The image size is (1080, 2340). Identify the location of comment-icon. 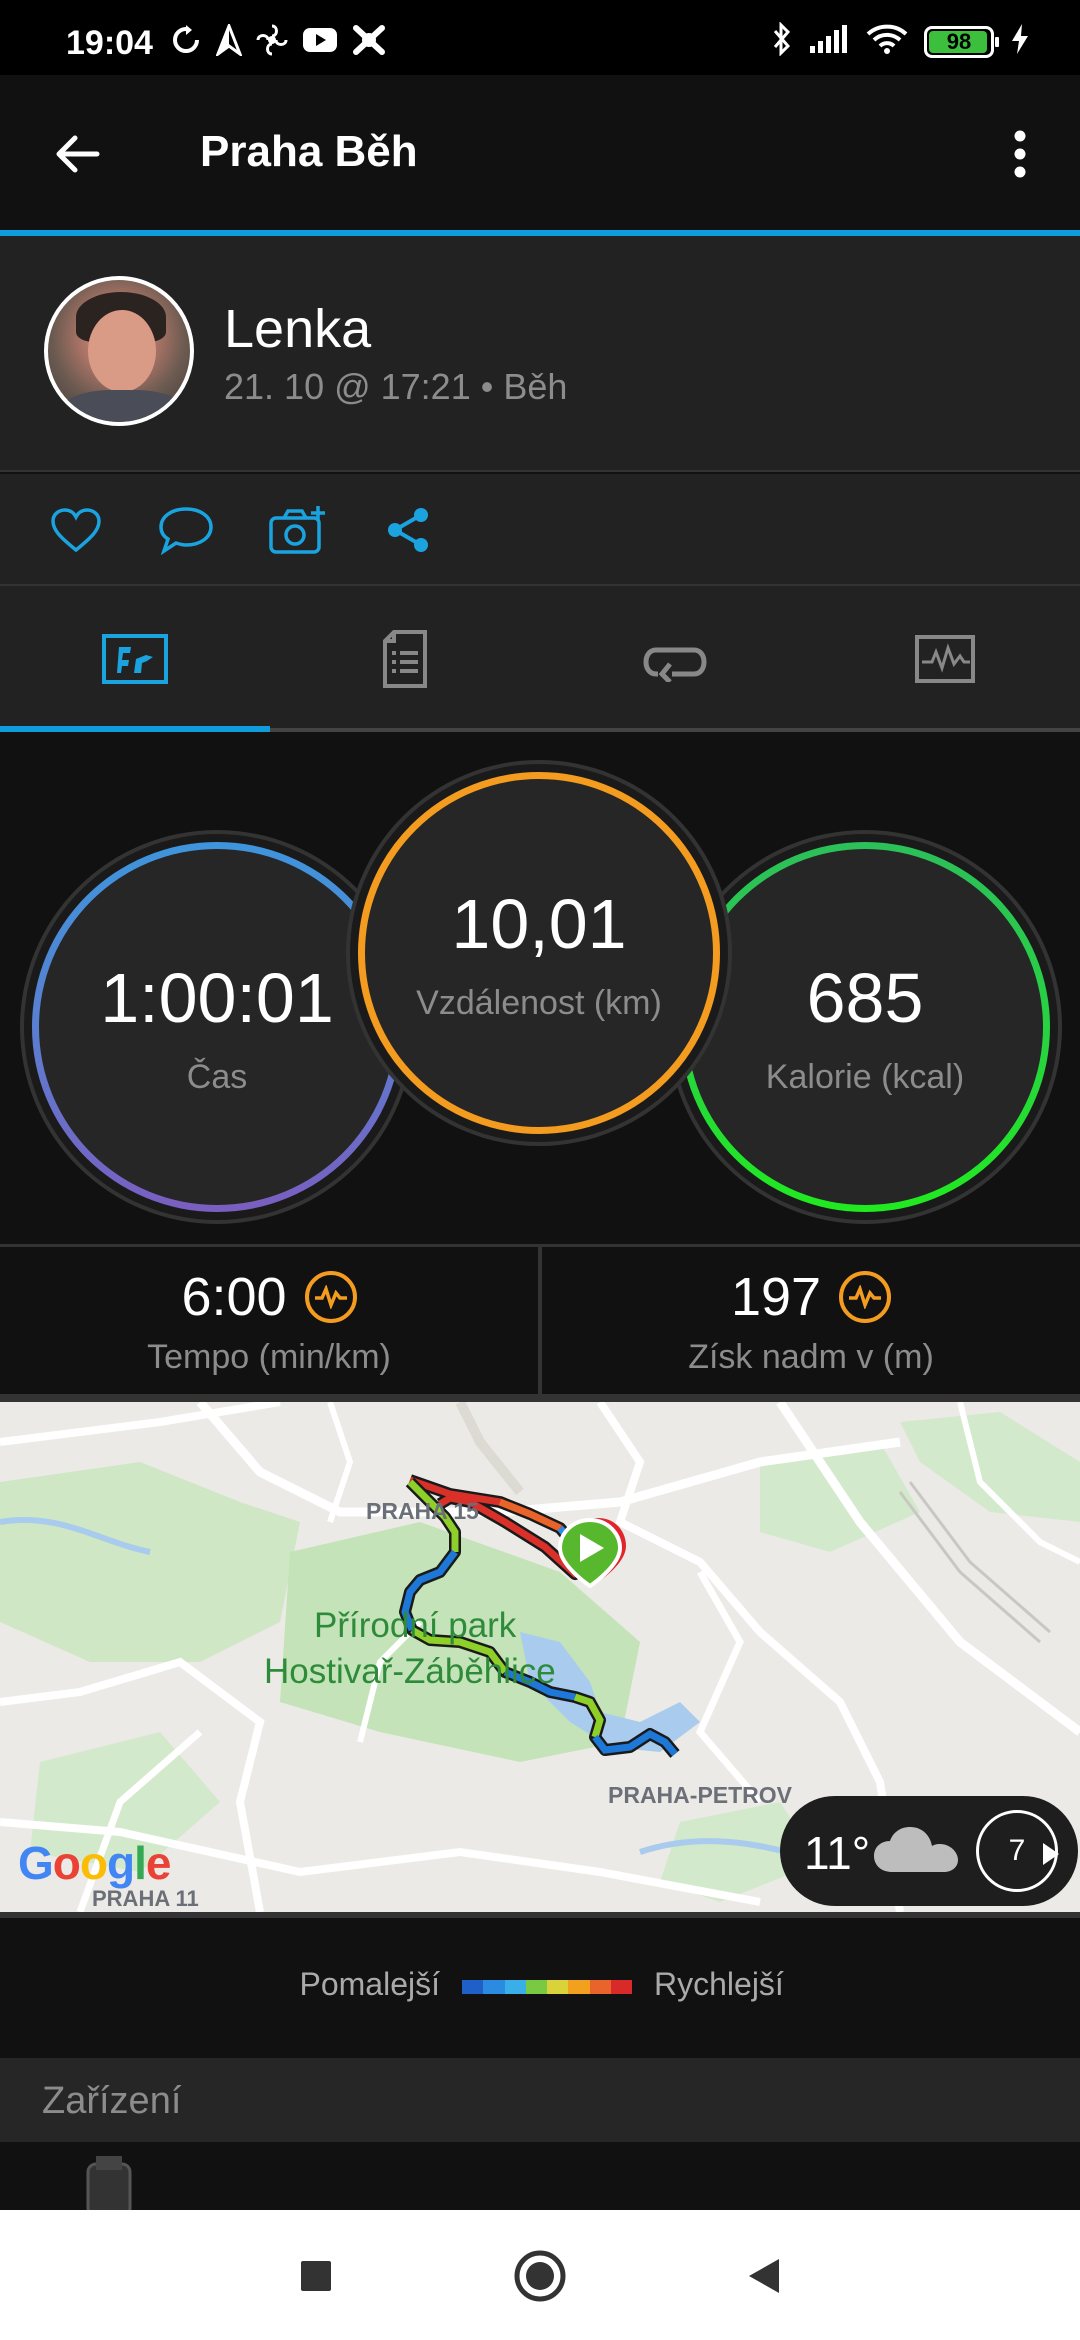
(186, 531).